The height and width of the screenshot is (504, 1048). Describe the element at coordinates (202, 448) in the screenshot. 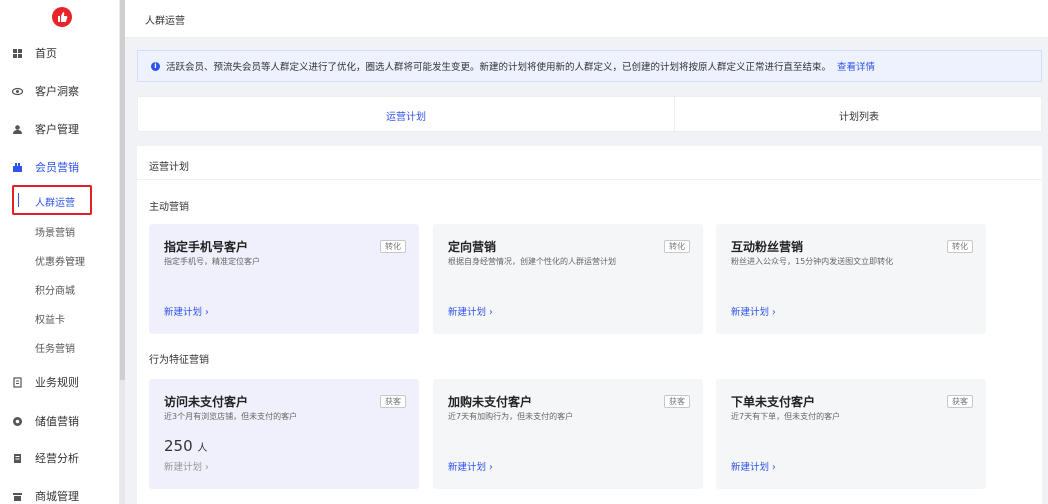

I see `count-unit: 人` at that location.